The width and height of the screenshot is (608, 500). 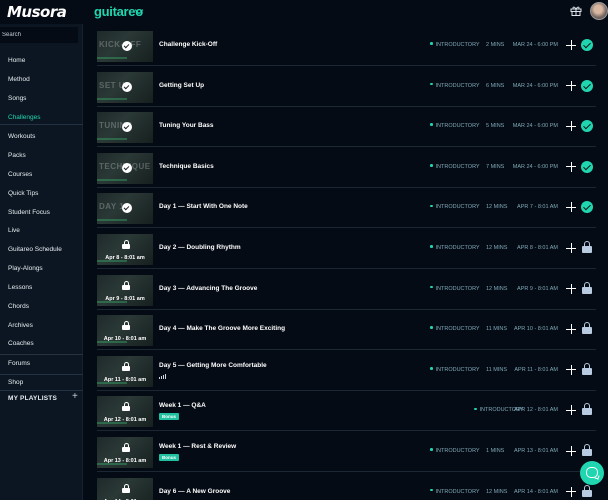 I want to click on lesson-thumbnail: Apr 9 - 8:01 am, so click(x=125, y=290).